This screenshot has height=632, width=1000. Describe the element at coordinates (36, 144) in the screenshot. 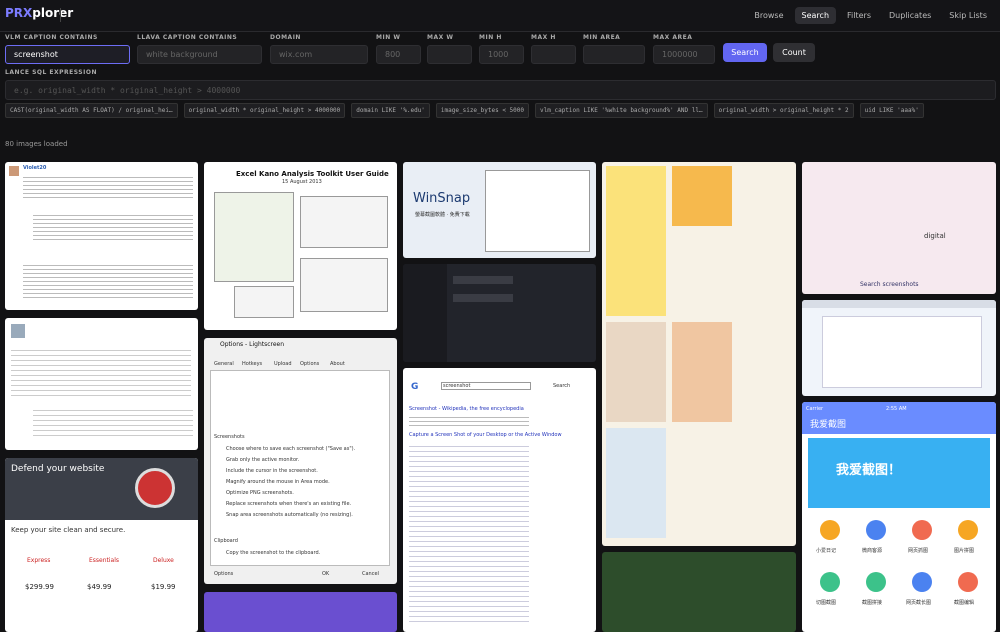

I see `images-loaded-count: 80 images loaded` at that location.